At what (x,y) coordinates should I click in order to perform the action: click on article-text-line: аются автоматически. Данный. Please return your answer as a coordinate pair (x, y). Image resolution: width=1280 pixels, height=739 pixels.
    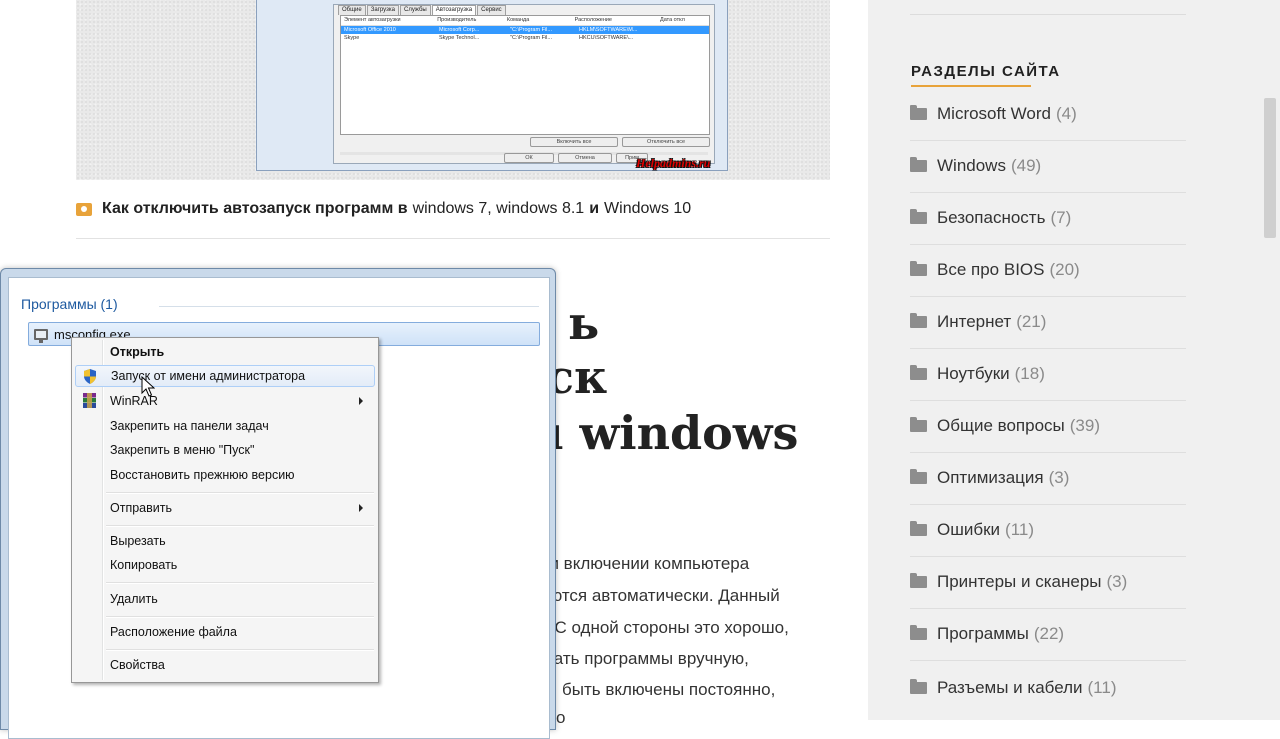
    Looking at the image, I should click on (660, 595).